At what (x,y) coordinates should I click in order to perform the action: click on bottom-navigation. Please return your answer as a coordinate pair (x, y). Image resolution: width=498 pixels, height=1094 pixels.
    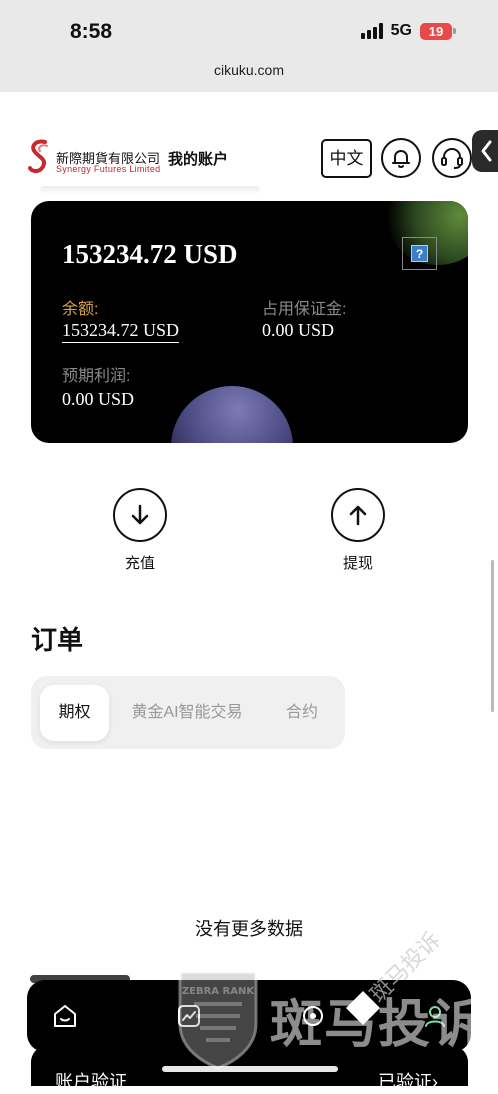
    Looking at the image, I should click on (249, 1016).